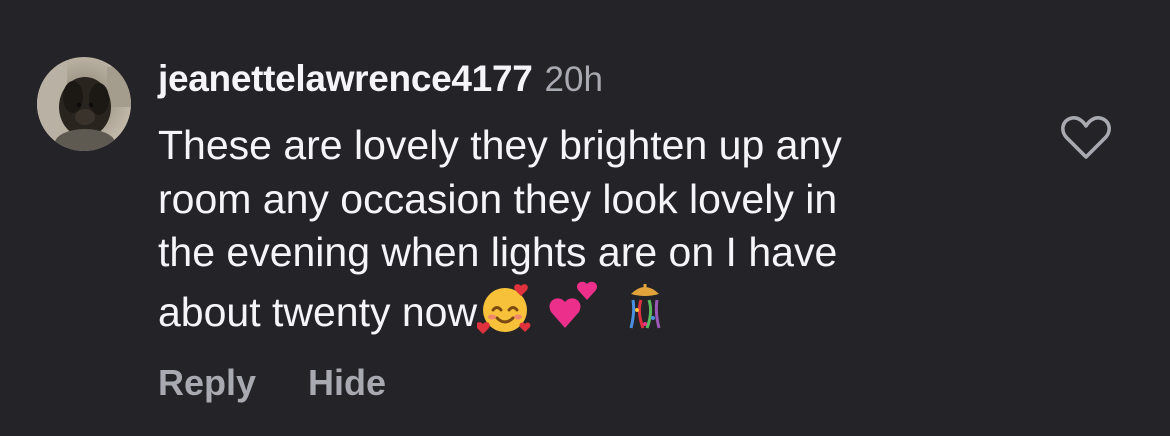 The image size is (1170, 436). I want to click on comment-actions: Reply Hide, so click(272, 383).